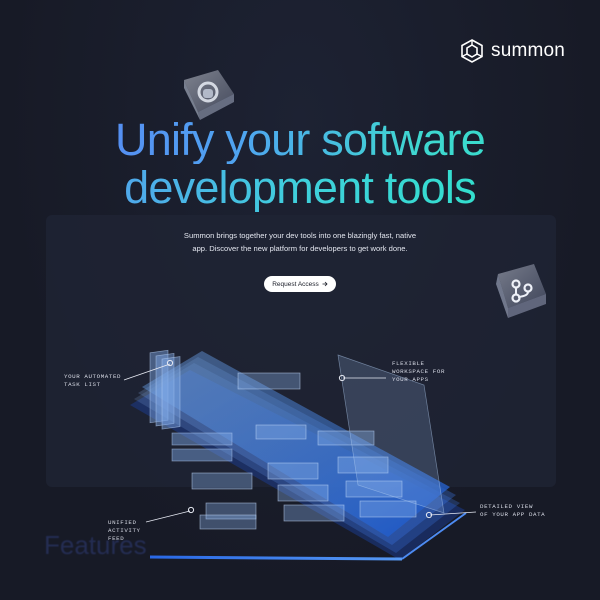 This screenshot has height=600, width=600. What do you see at coordinates (419, 371) in the screenshot?
I see `callout-workspace: FLEXIBLE WORKSPACE FOR YOUR APPS` at bounding box center [419, 371].